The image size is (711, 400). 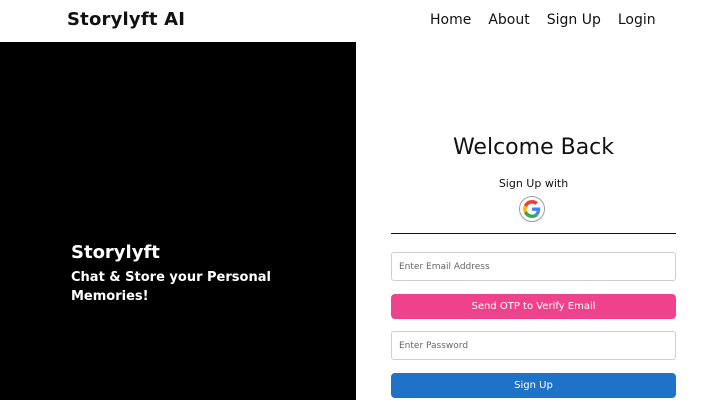 I want to click on nav-about-link: About, so click(x=508, y=20).